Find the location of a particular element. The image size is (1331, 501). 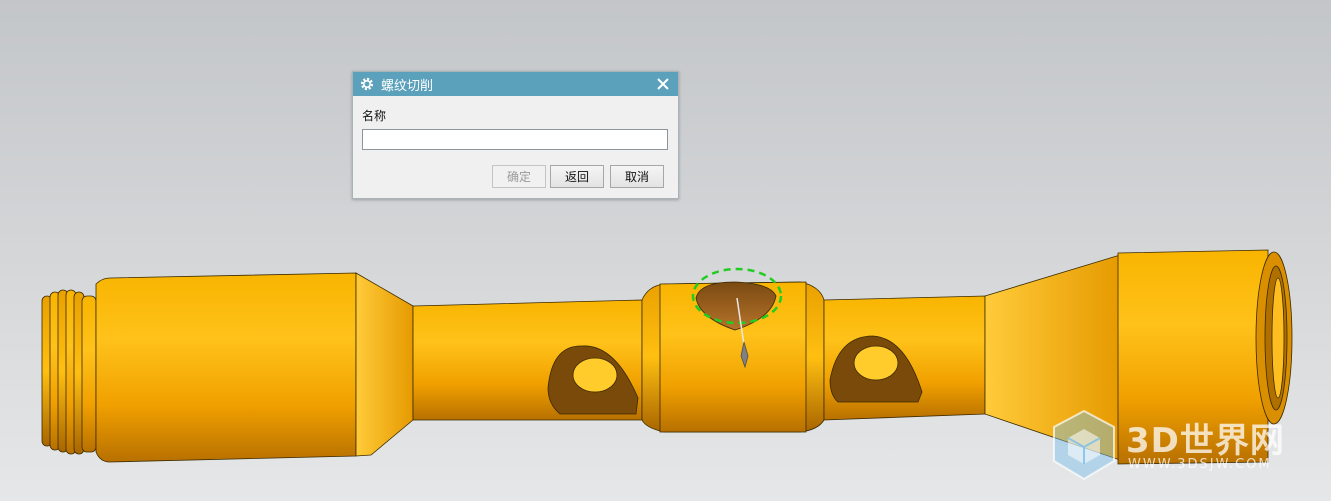

watermark: 3D世界网 WWW.3DSJW.COM is located at coordinates (1176, 445).